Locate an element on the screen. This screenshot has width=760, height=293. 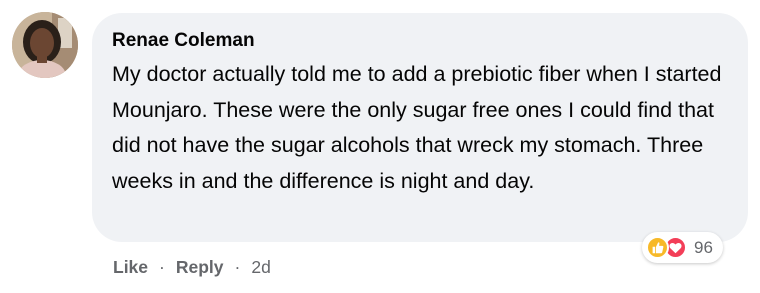
avatar is located at coordinates (45, 45).